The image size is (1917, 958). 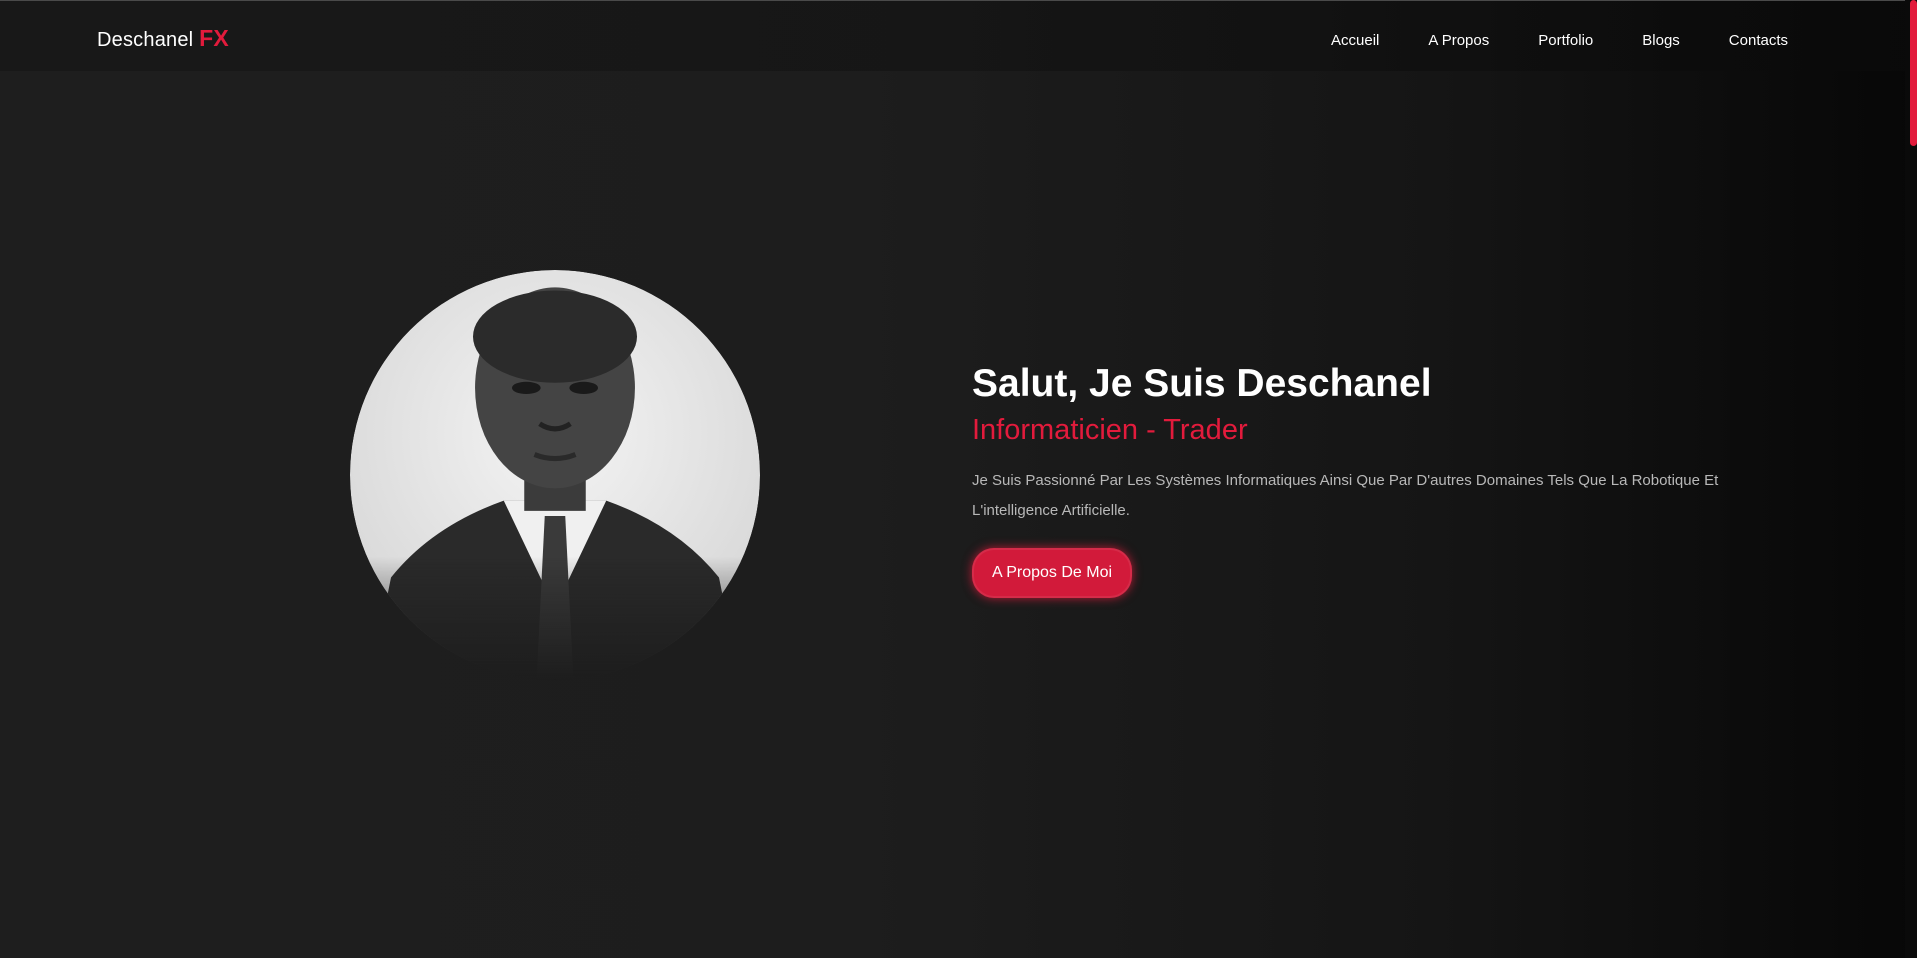 What do you see at coordinates (1355, 40) in the screenshot?
I see `nav-item-accueil: Accueil` at bounding box center [1355, 40].